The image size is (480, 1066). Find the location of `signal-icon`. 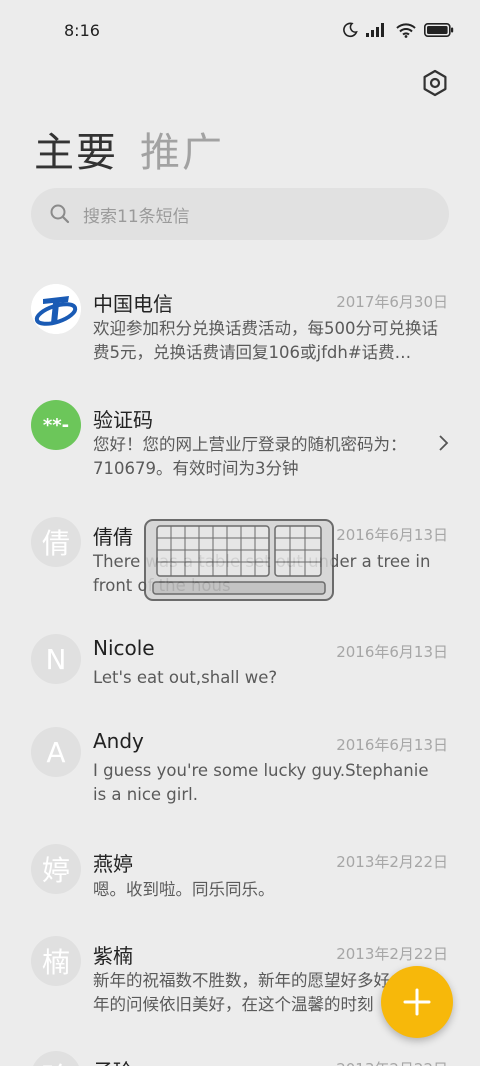

signal-icon is located at coordinates (375, 30).